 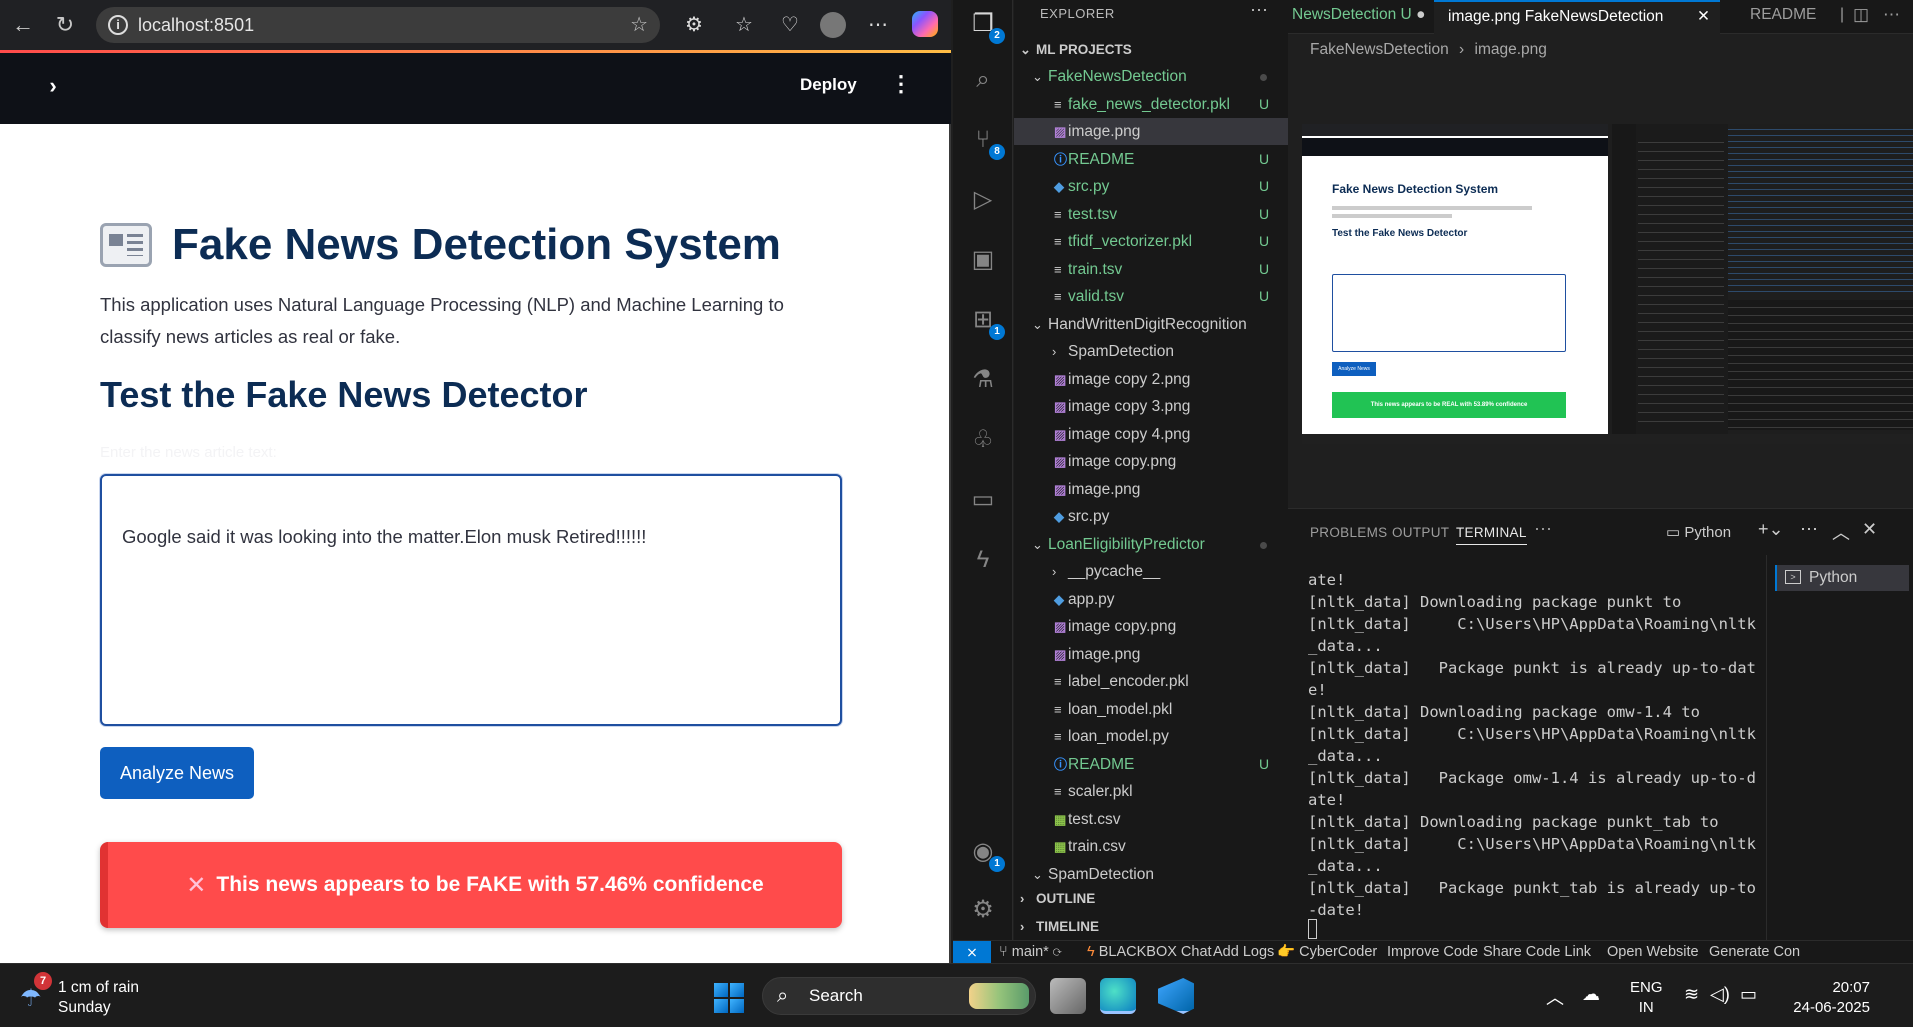 What do you see at coordinates (1537, 952) in the screenshot?
I see `status-share-code-link: Share Code Link` at bounding box center [1537, 952].